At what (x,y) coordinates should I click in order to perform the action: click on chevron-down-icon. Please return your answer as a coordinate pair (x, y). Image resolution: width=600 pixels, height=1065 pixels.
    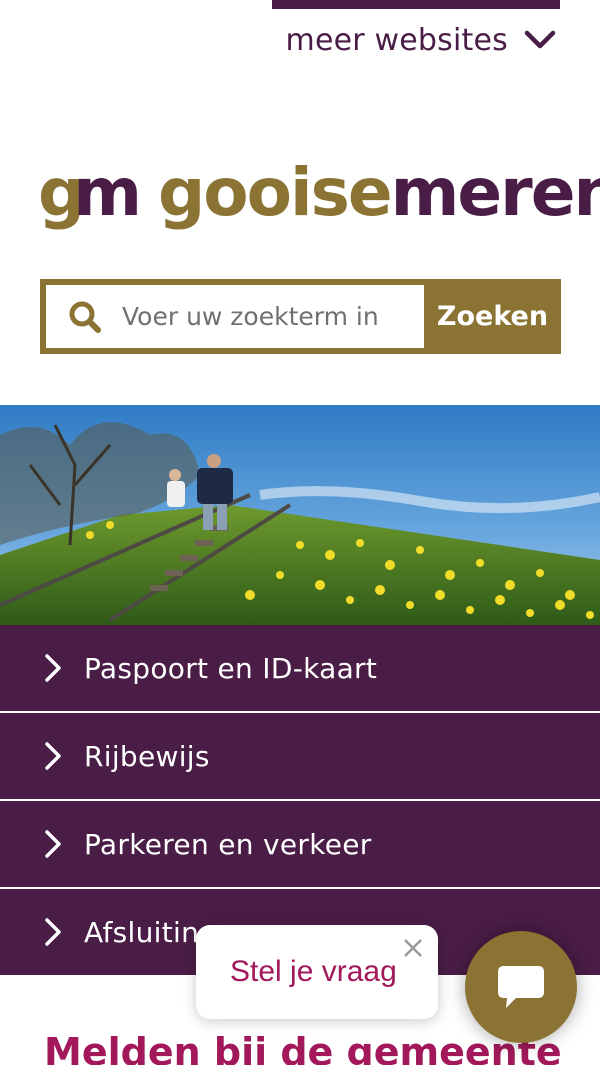
    Looking at the image, I should click on (540, 39).